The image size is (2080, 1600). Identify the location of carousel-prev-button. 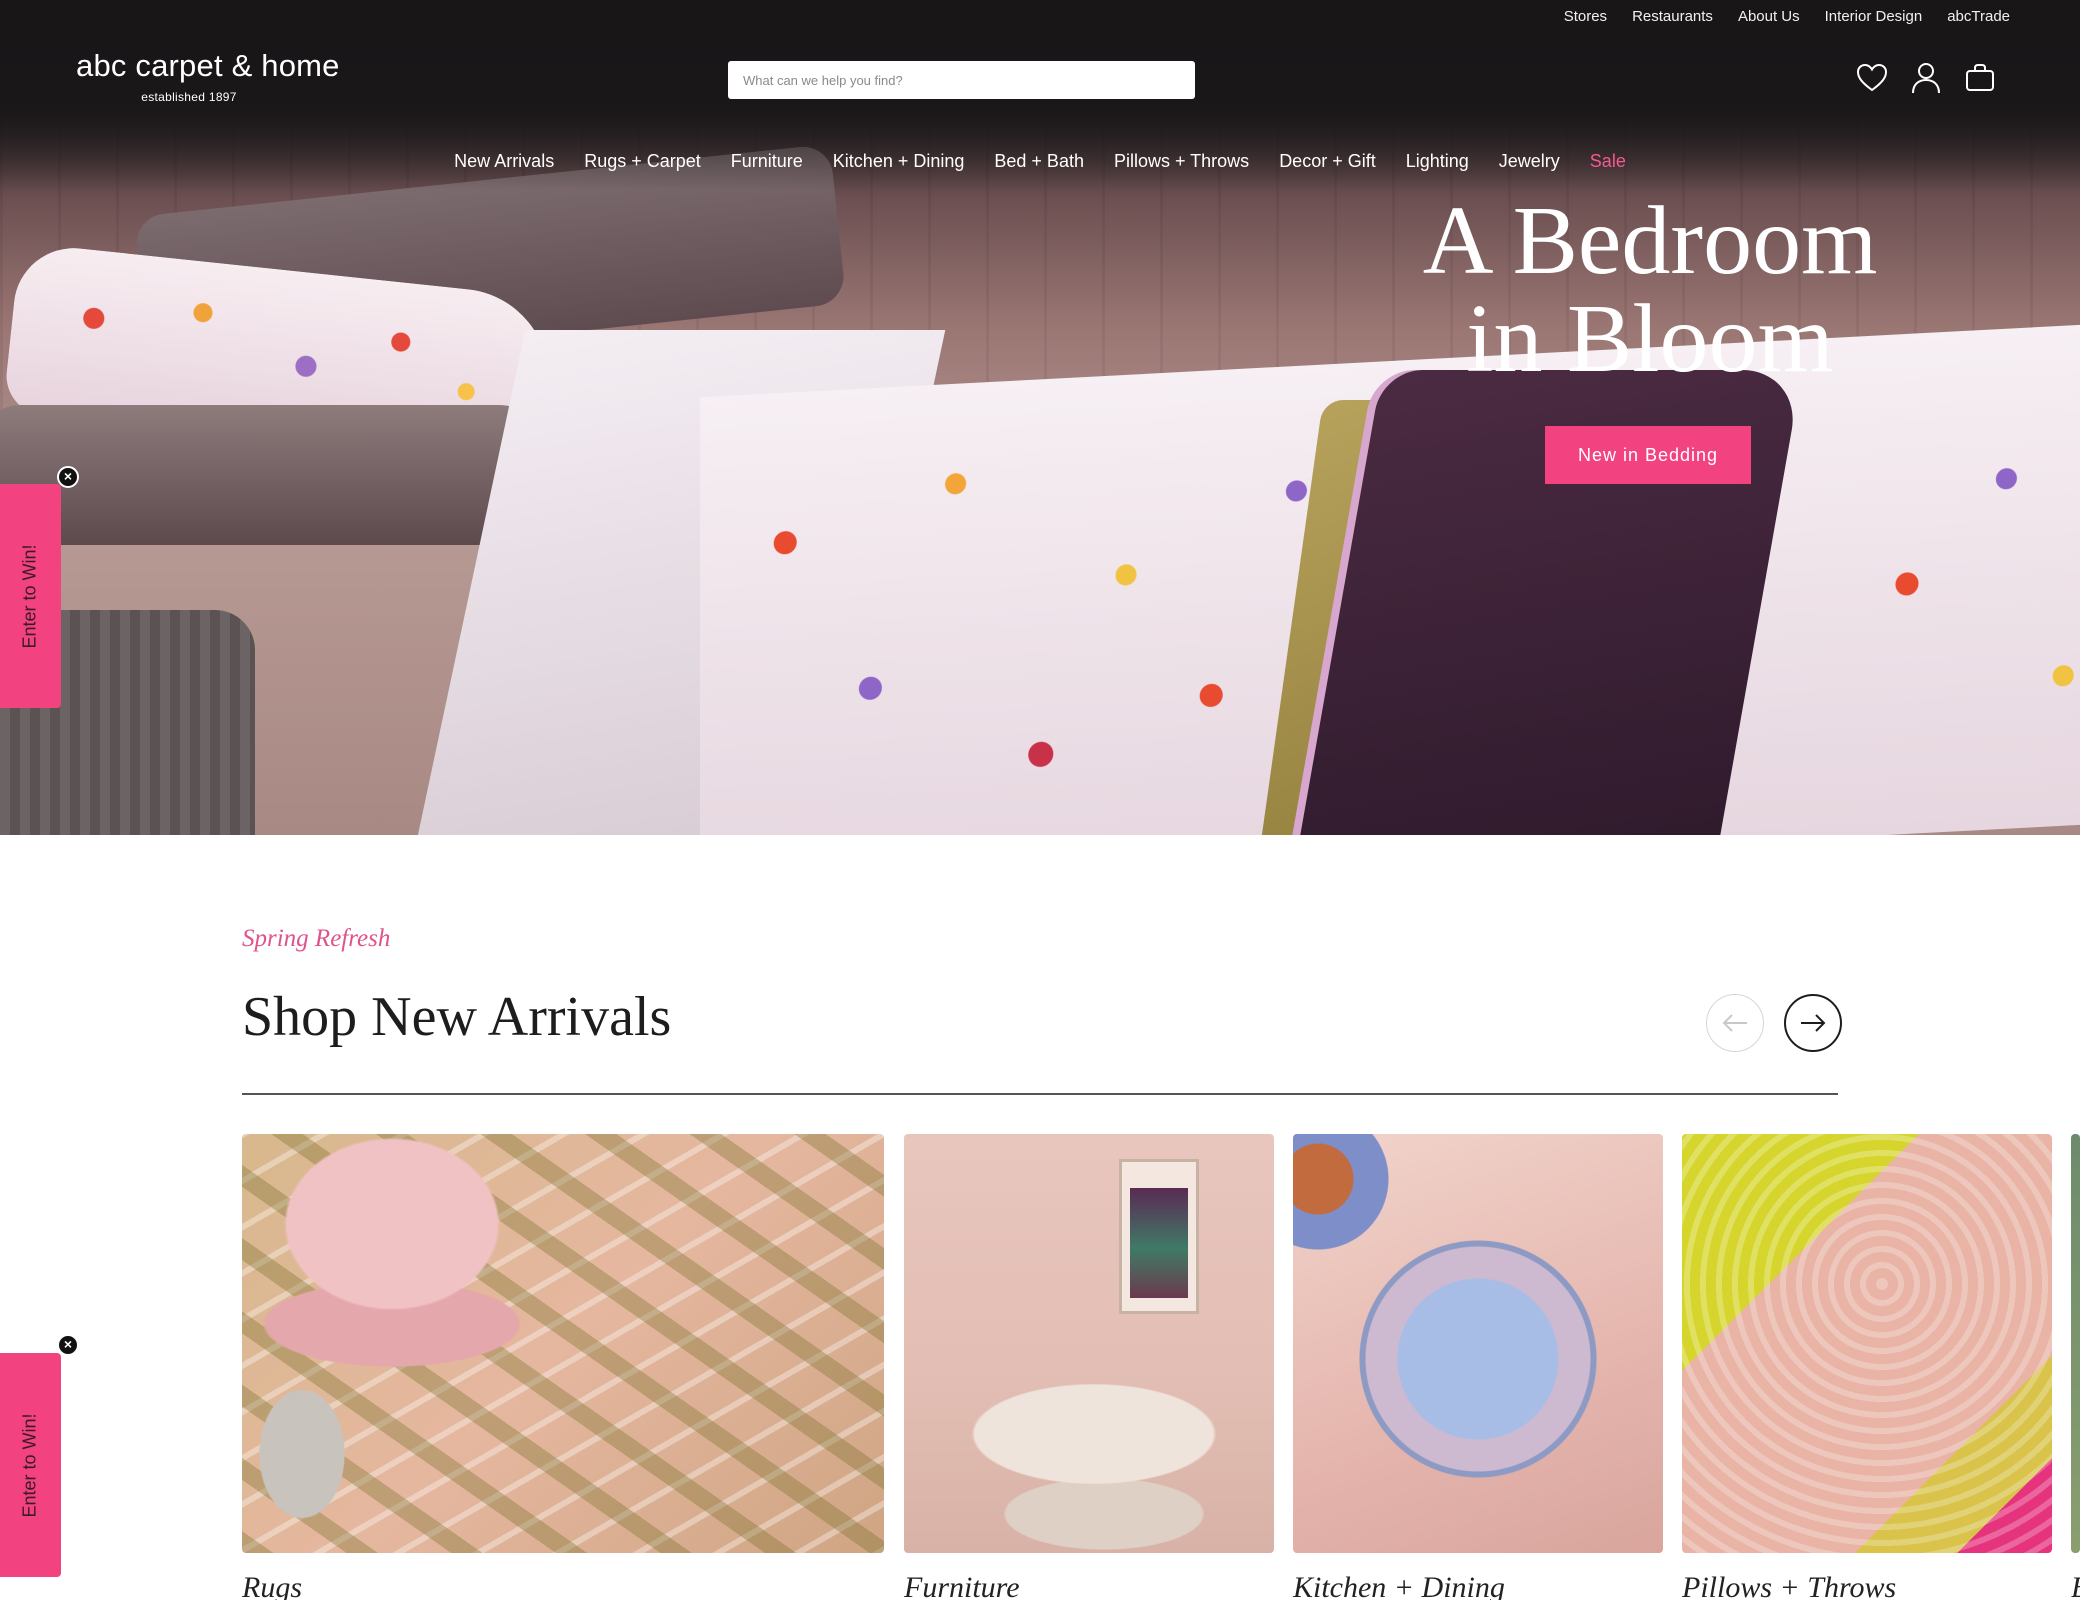
(1735, 1023).